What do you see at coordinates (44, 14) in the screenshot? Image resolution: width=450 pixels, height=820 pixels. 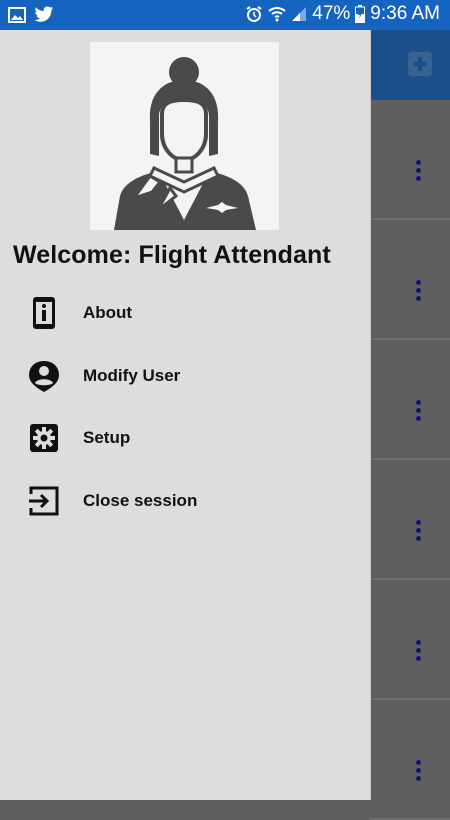 I see `twitter-icon` at bounding box center [44, 14].